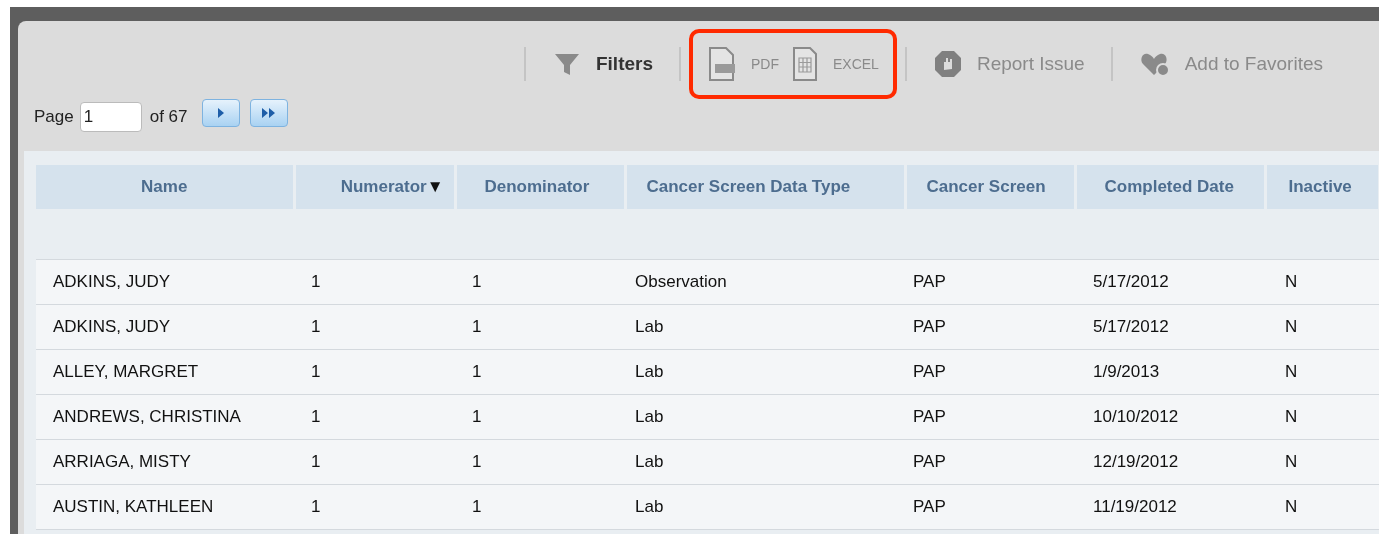 Image resolution: width=1379 pixels, height=534 pixels. I want to click on next-page-button, so click(220, 113).